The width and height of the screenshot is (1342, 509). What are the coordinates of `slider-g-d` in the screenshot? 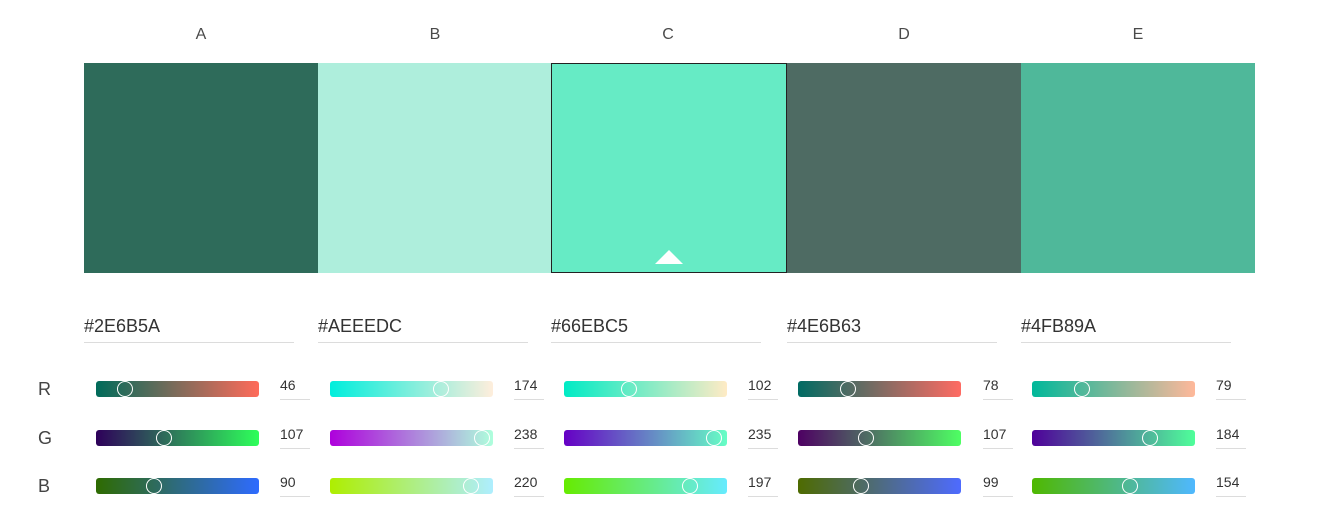 It's located at (879, 438).